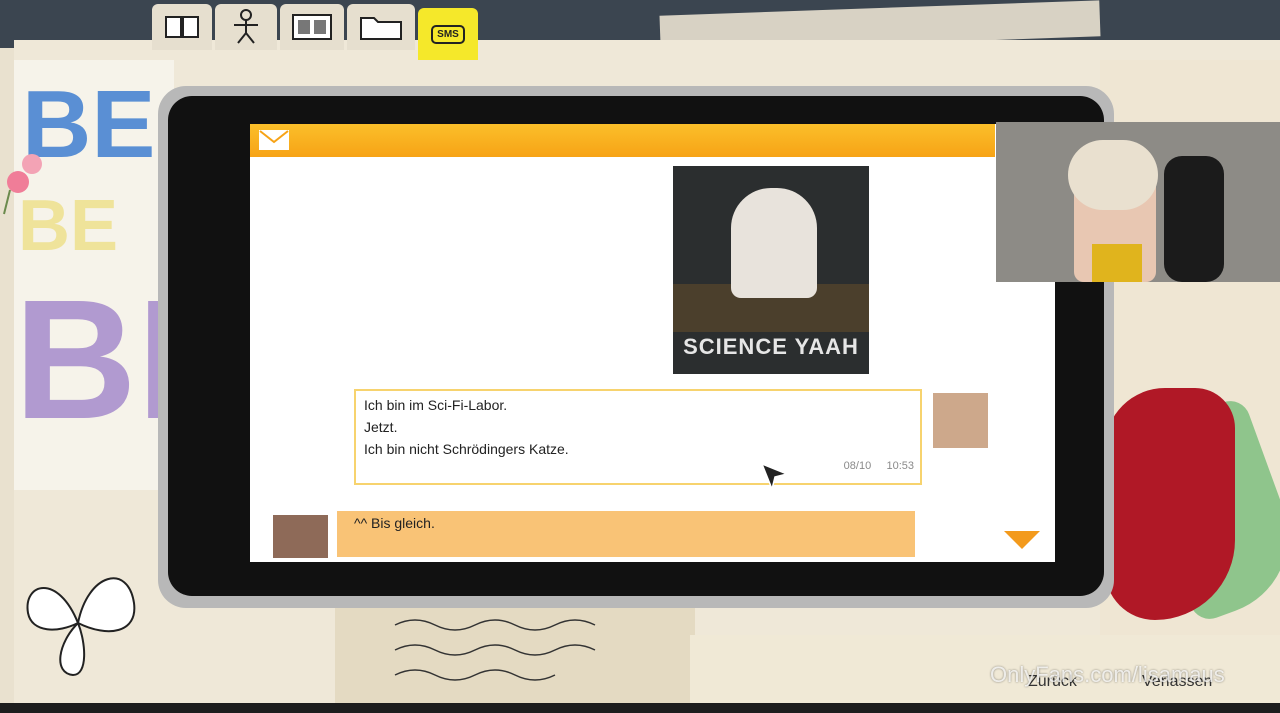 The height and width of the screenshot is (713, 1280). Describe the element at coordinates (22, 184) in the screenshot. I see `flower-icon` at that location.